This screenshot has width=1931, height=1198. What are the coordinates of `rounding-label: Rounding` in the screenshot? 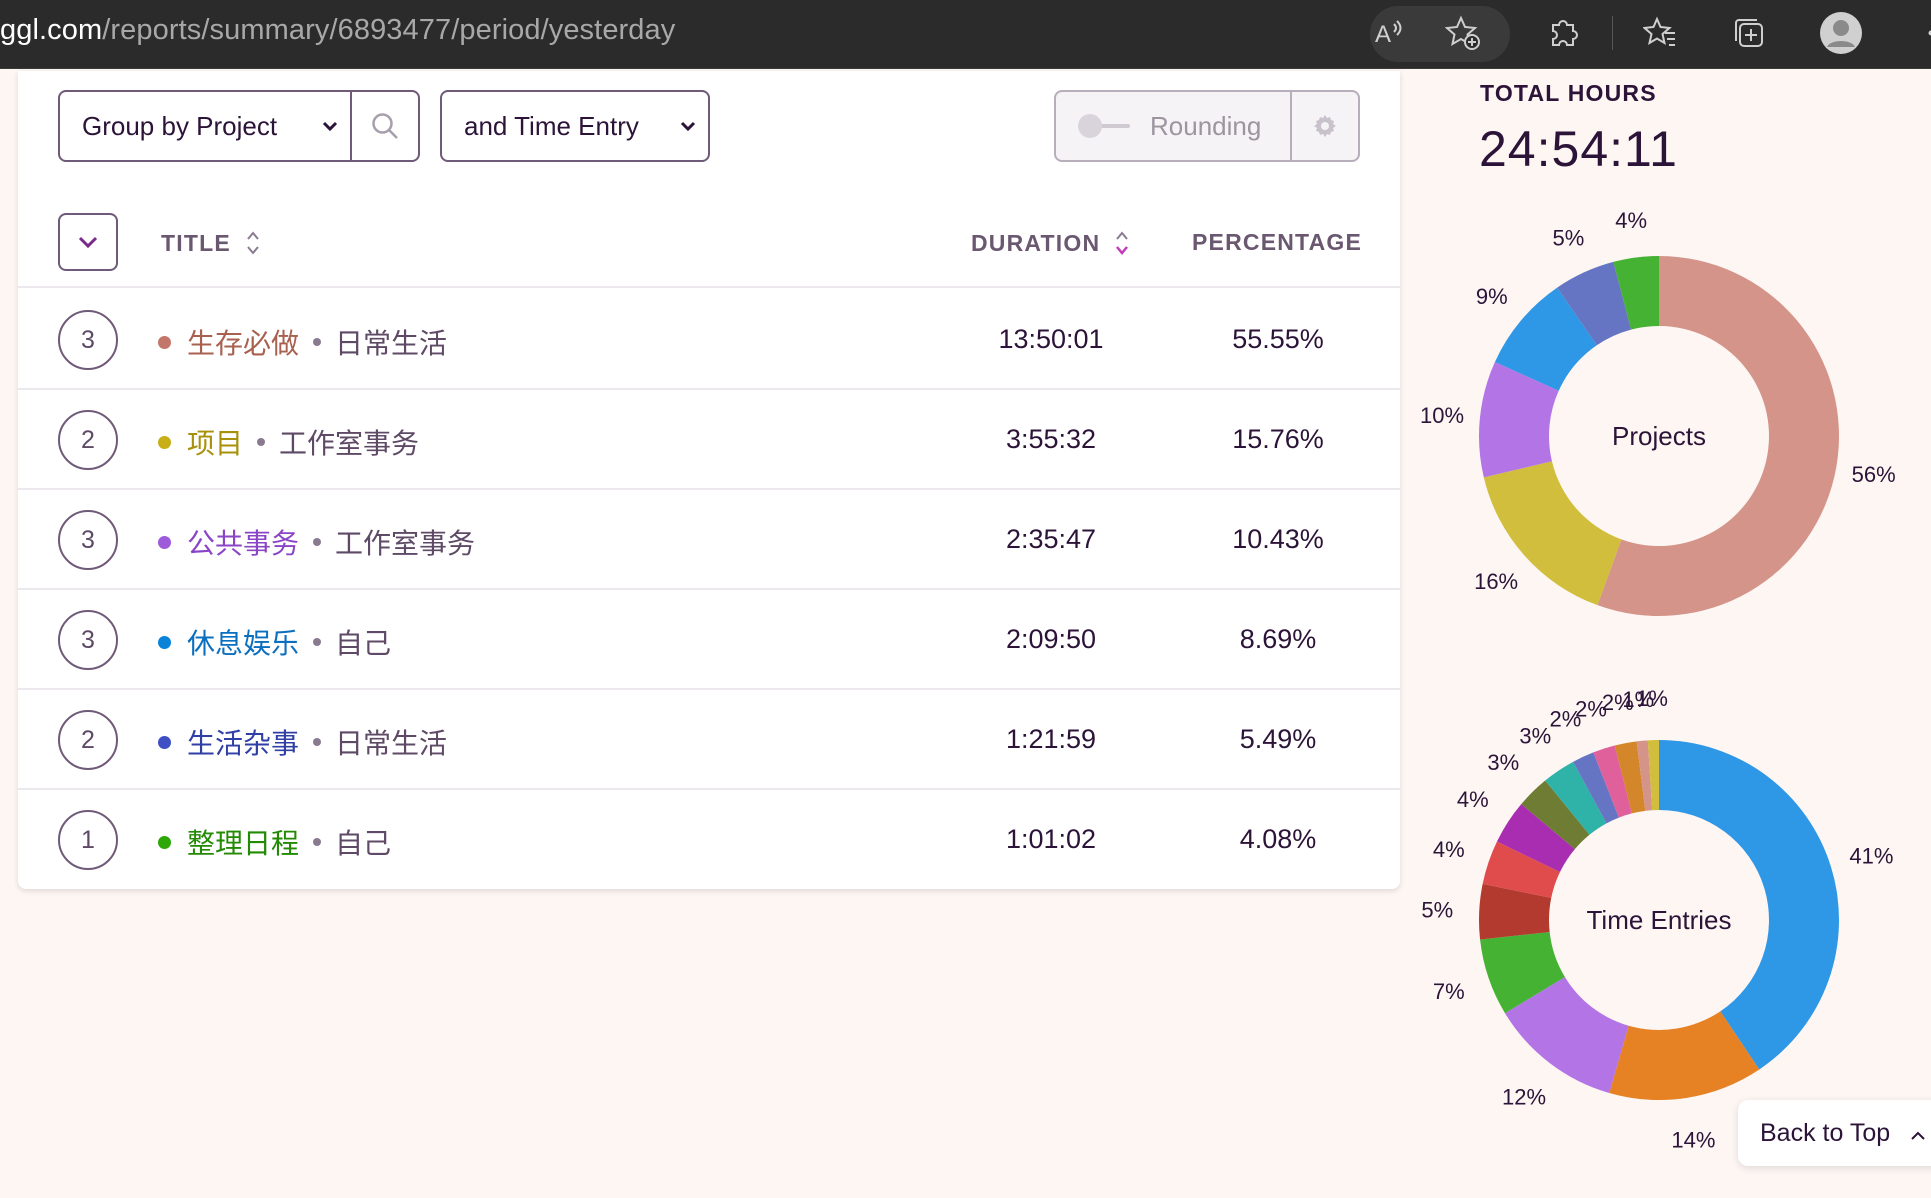 It's located at (1206, 125).